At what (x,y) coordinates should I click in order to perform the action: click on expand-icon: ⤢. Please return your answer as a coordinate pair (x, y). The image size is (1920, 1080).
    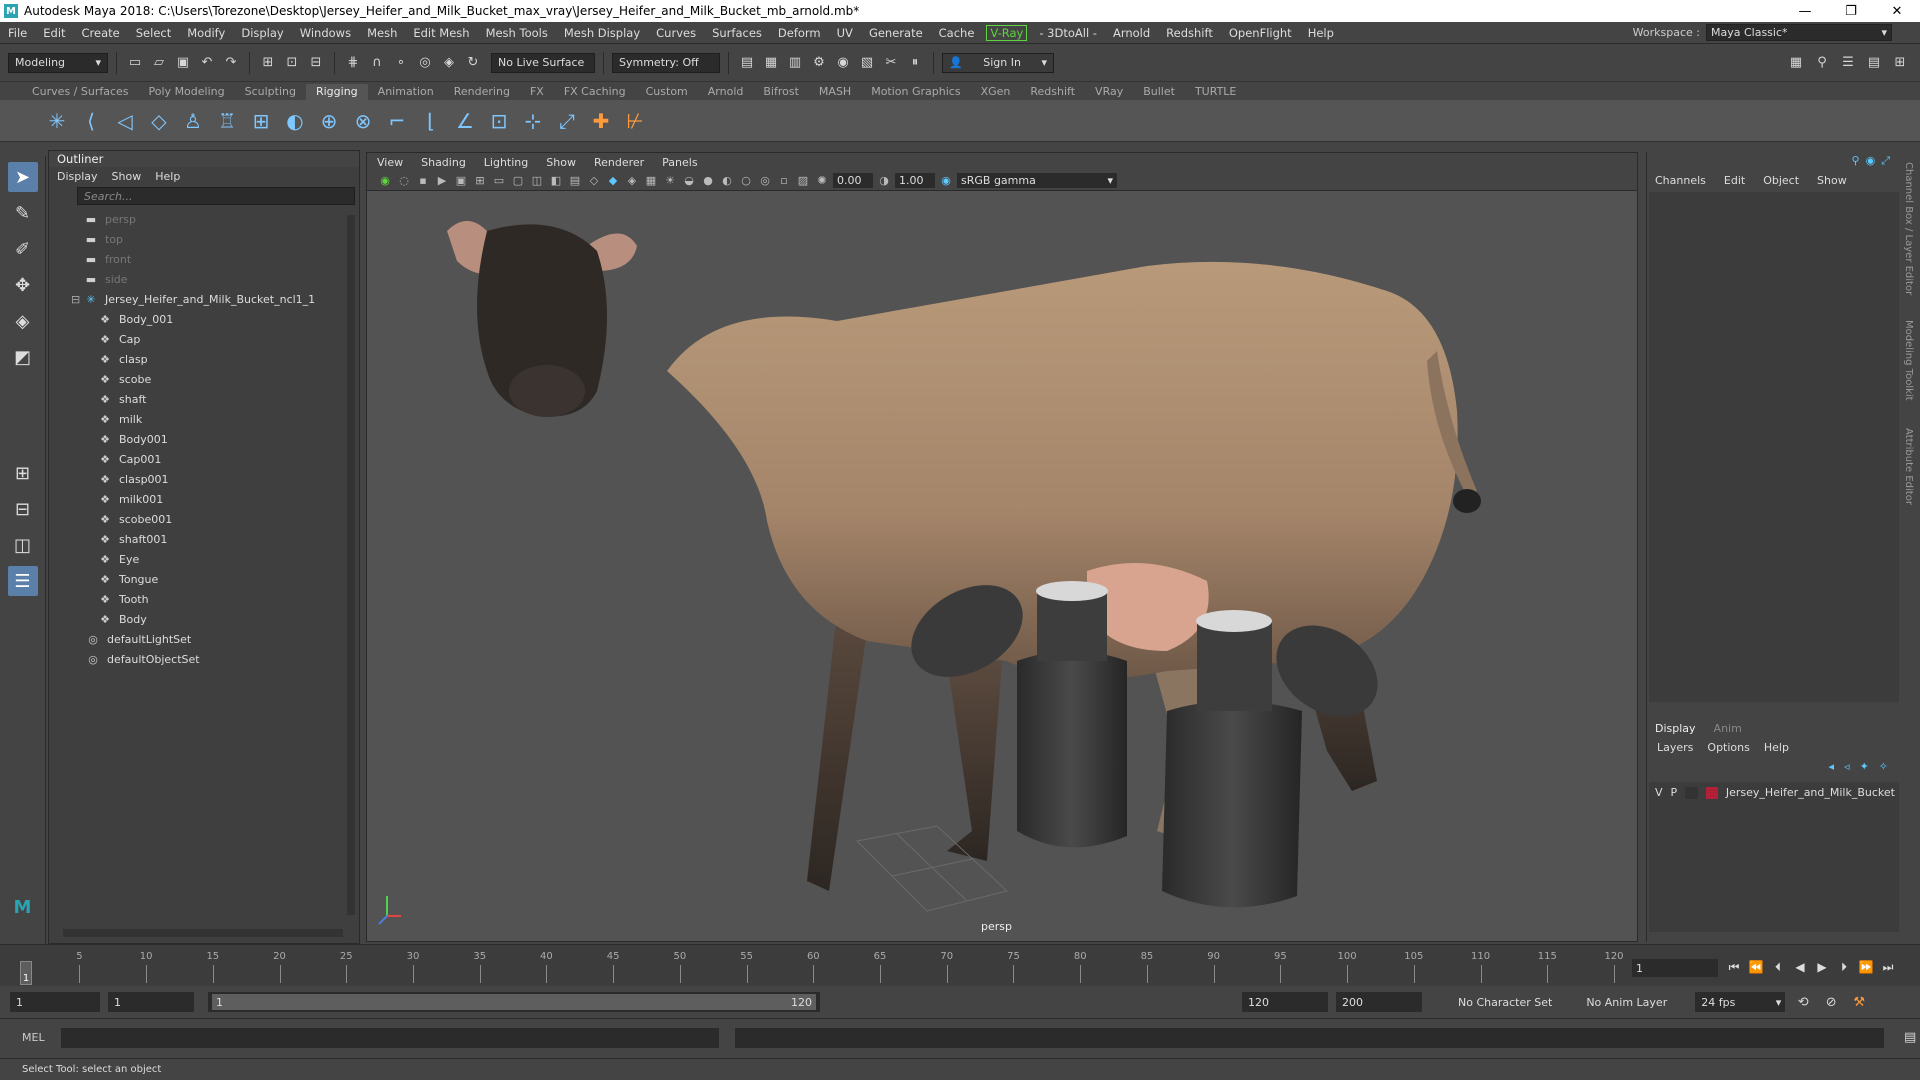
    Looking at the image, I should click on (1885, 161).